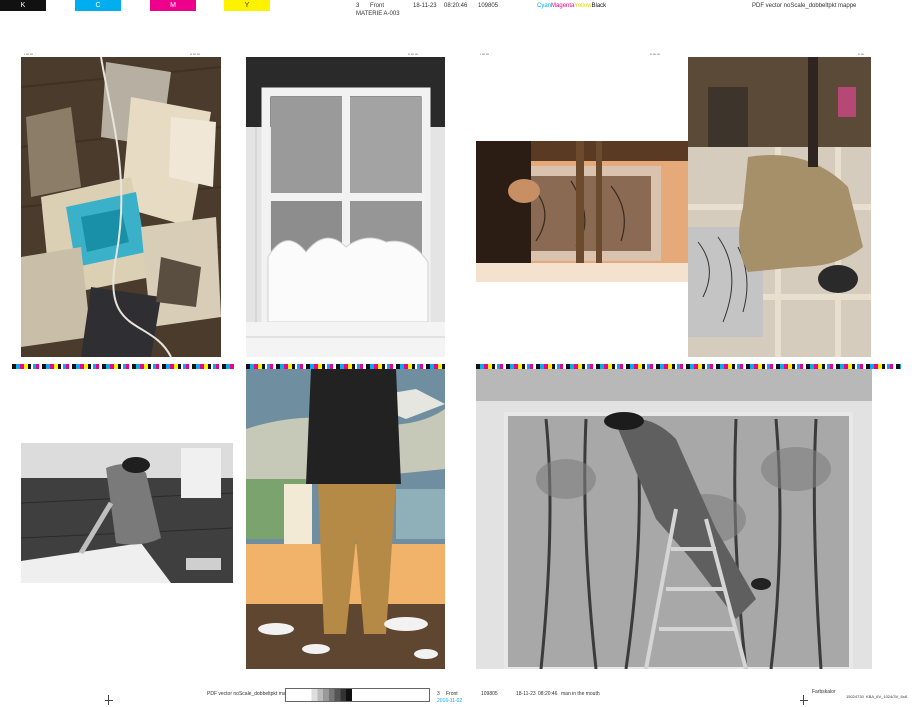  I want to click on swatch-black: K, so click(23, 5).